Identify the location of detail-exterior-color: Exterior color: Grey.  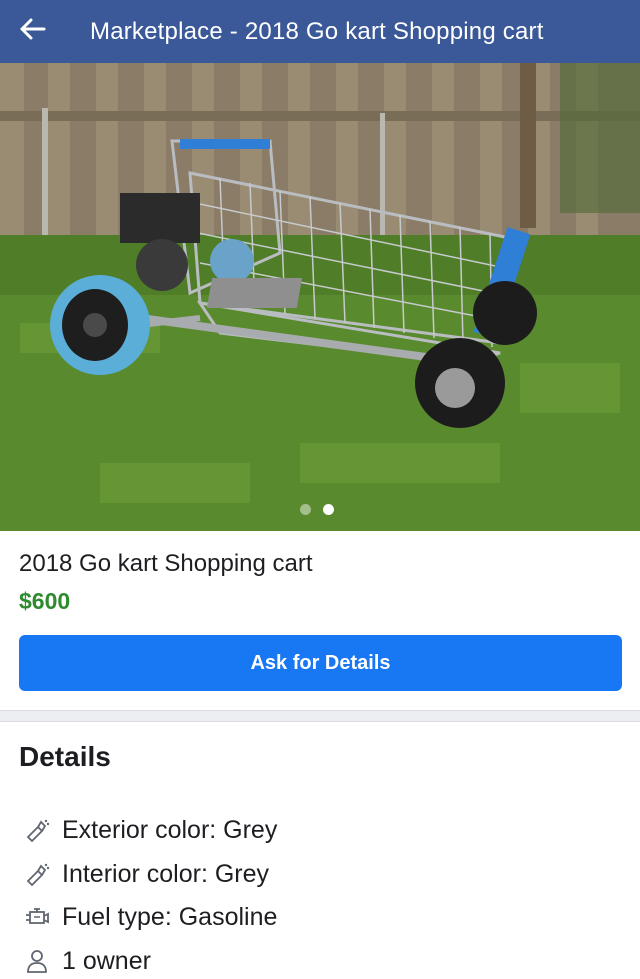
(149, 830).